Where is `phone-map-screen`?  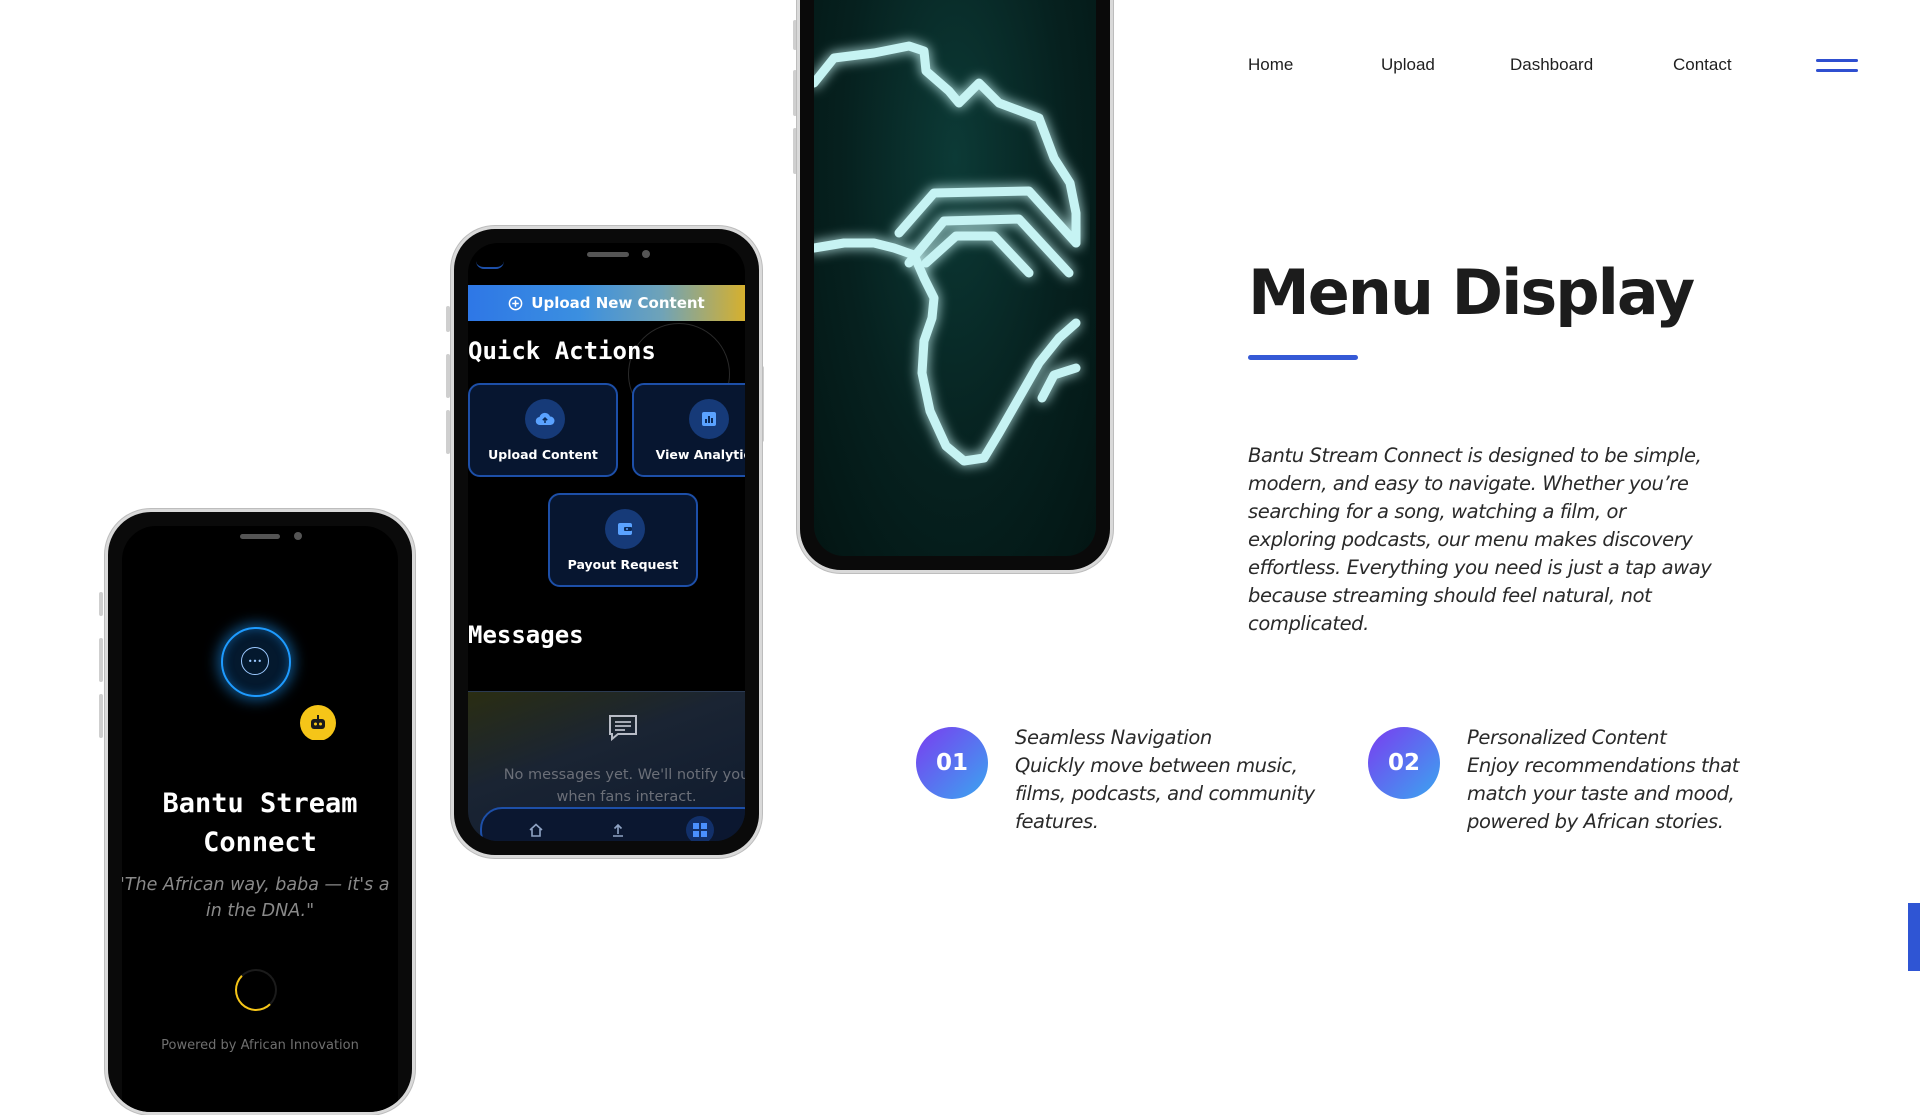 phone-map-screen is located at coordinates (955, 286).